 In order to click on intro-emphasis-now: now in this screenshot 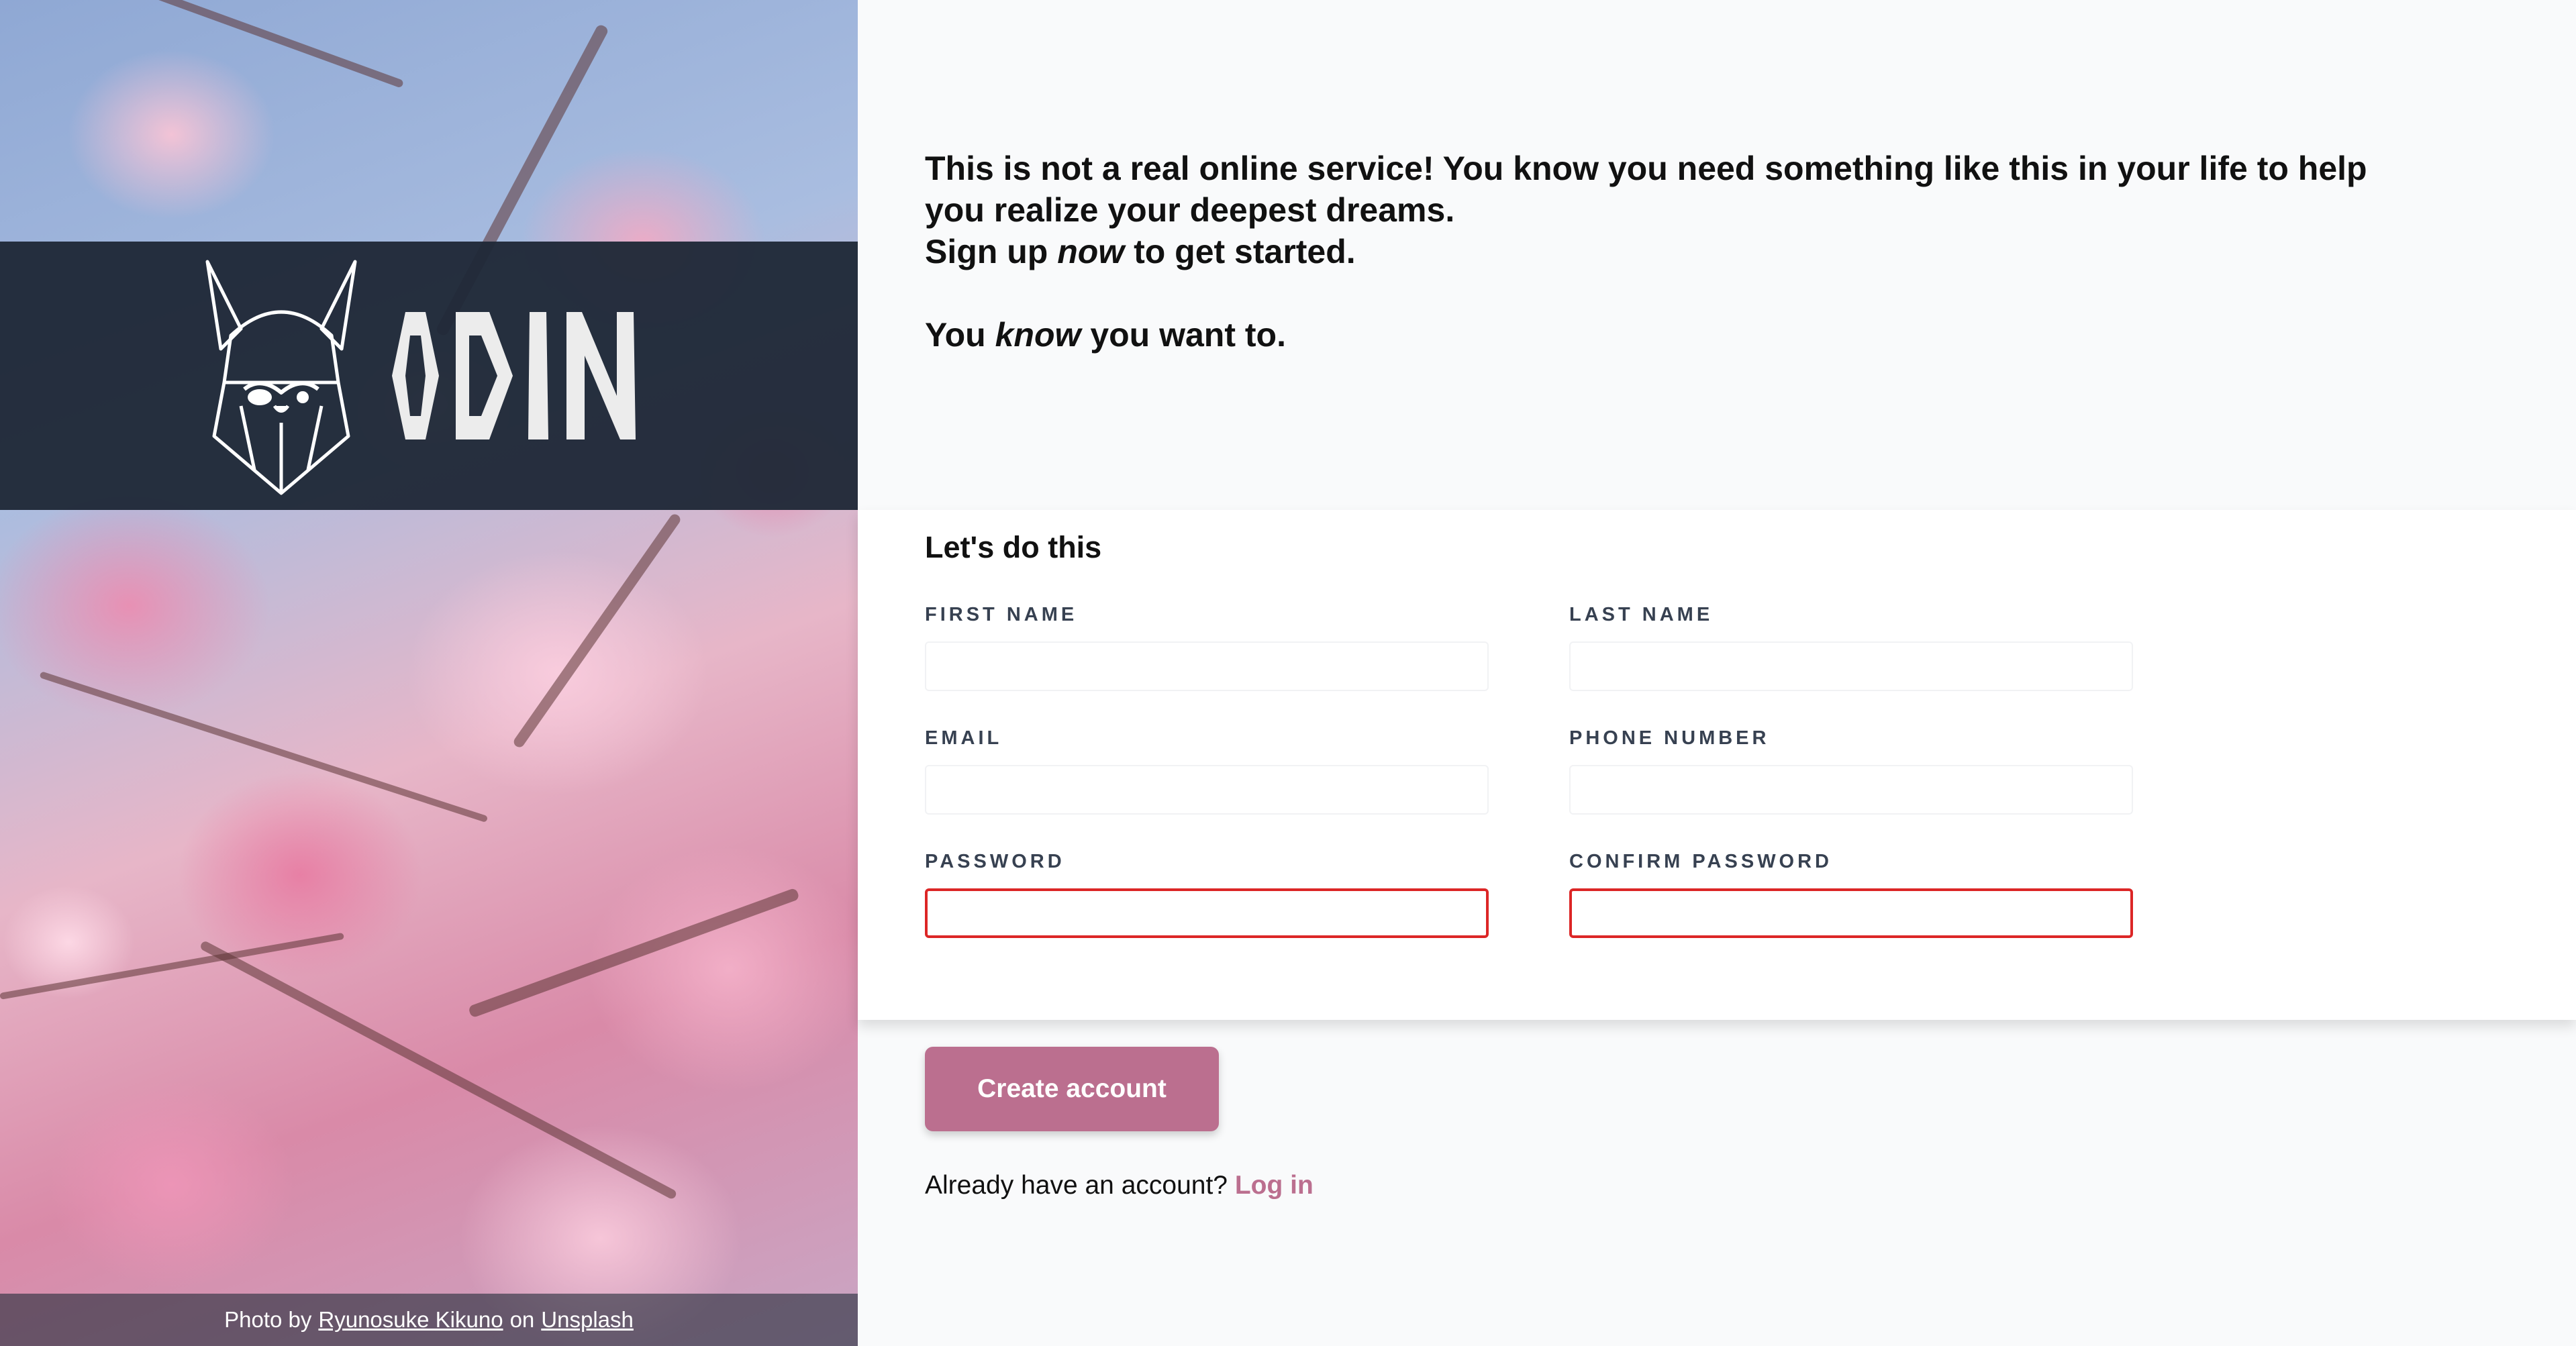, I will do `click(1091, 252)`.